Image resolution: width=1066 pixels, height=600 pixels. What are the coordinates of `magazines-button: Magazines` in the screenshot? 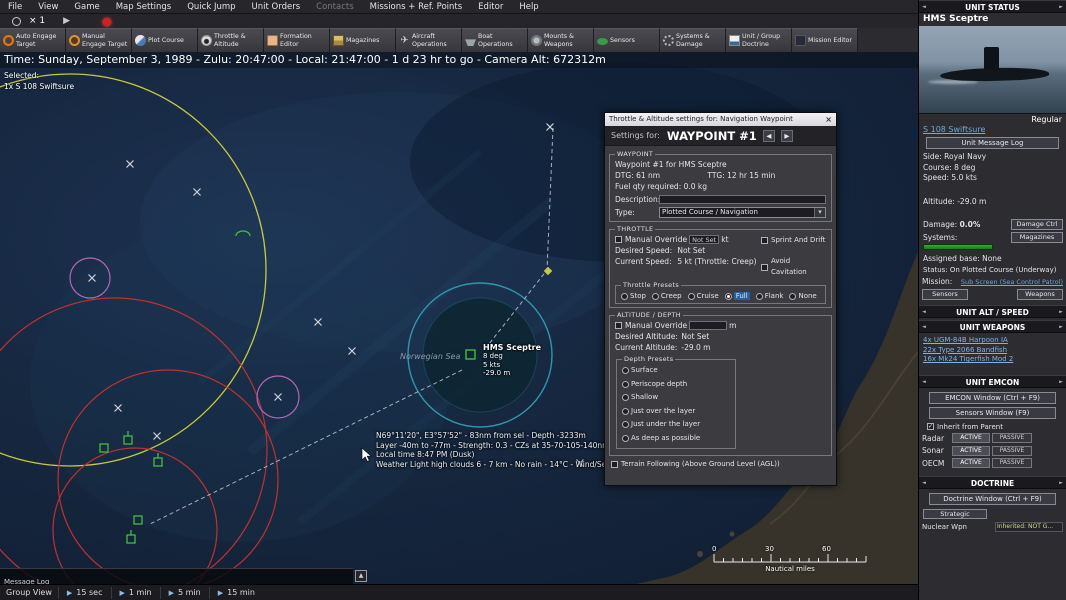 It's located at (363, 40).